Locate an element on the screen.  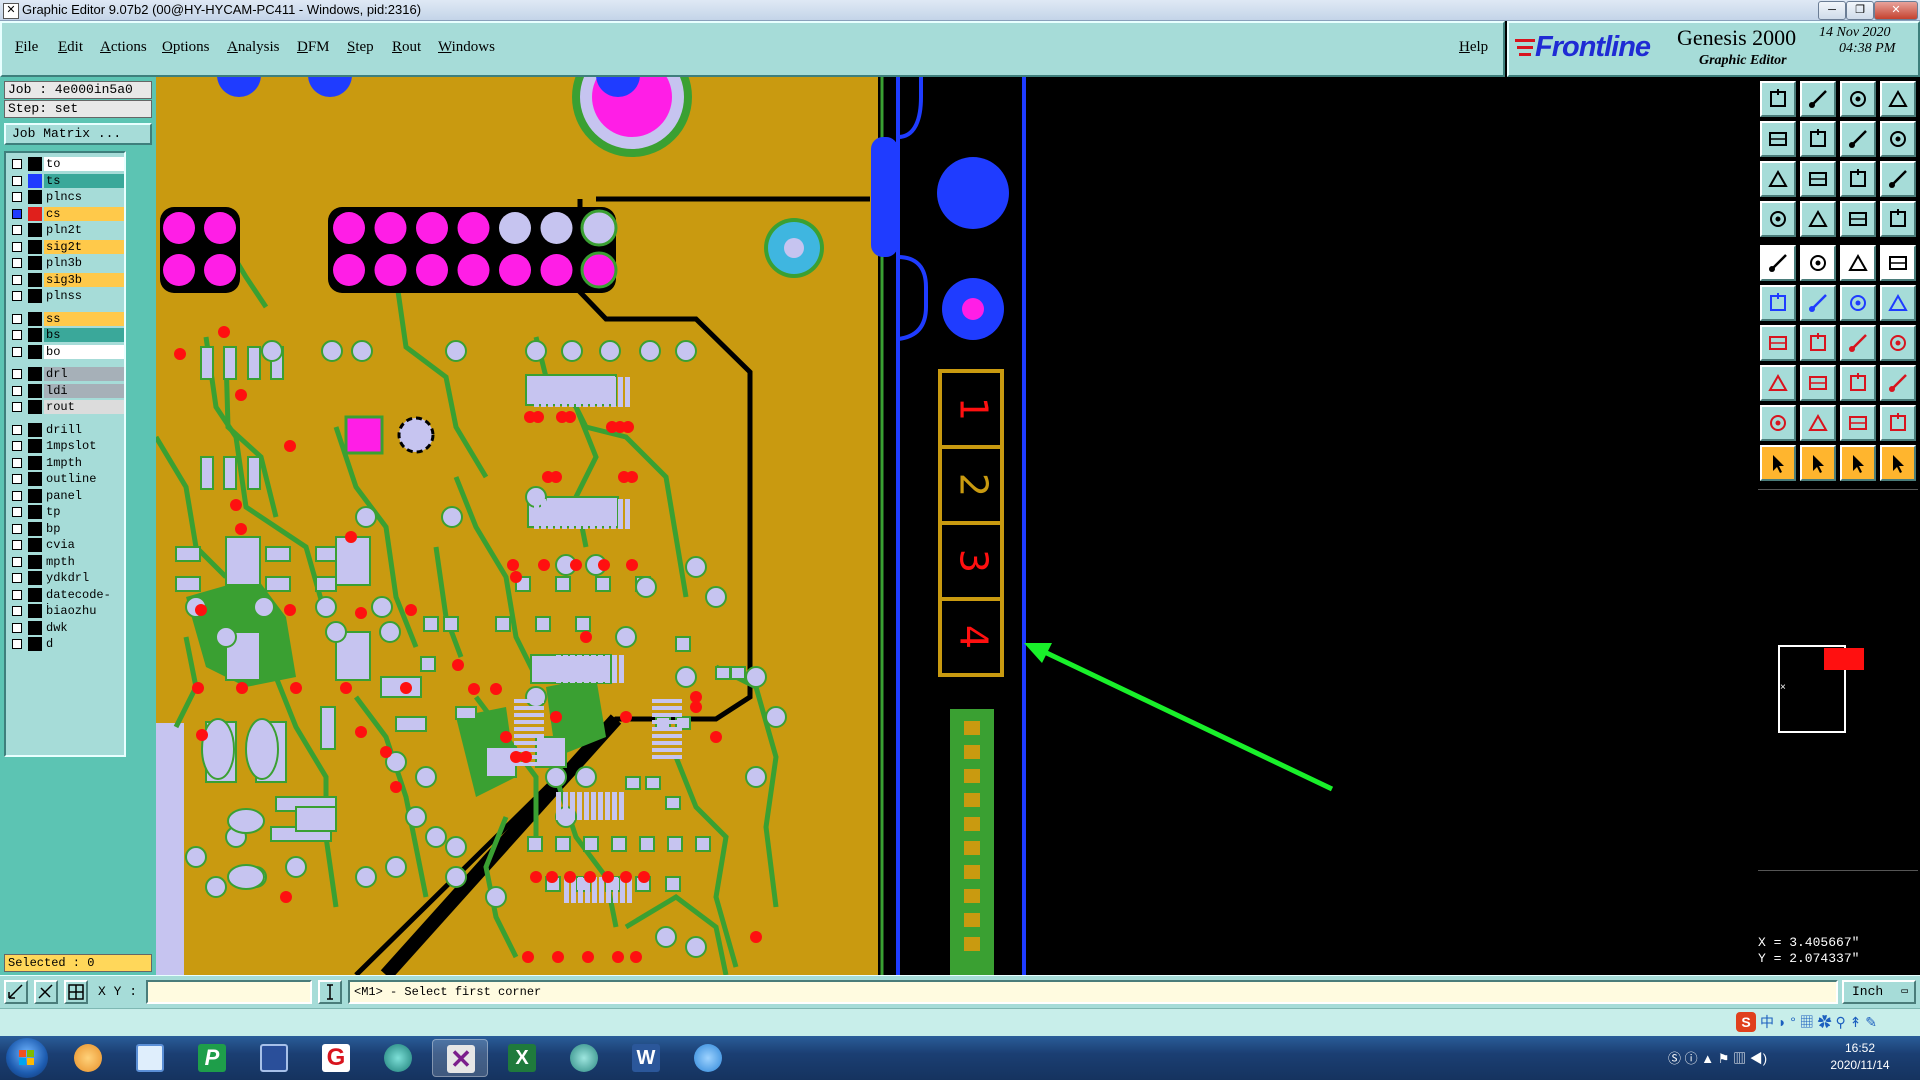
layer-row-rout: rout is located at coordinates (66, 407).